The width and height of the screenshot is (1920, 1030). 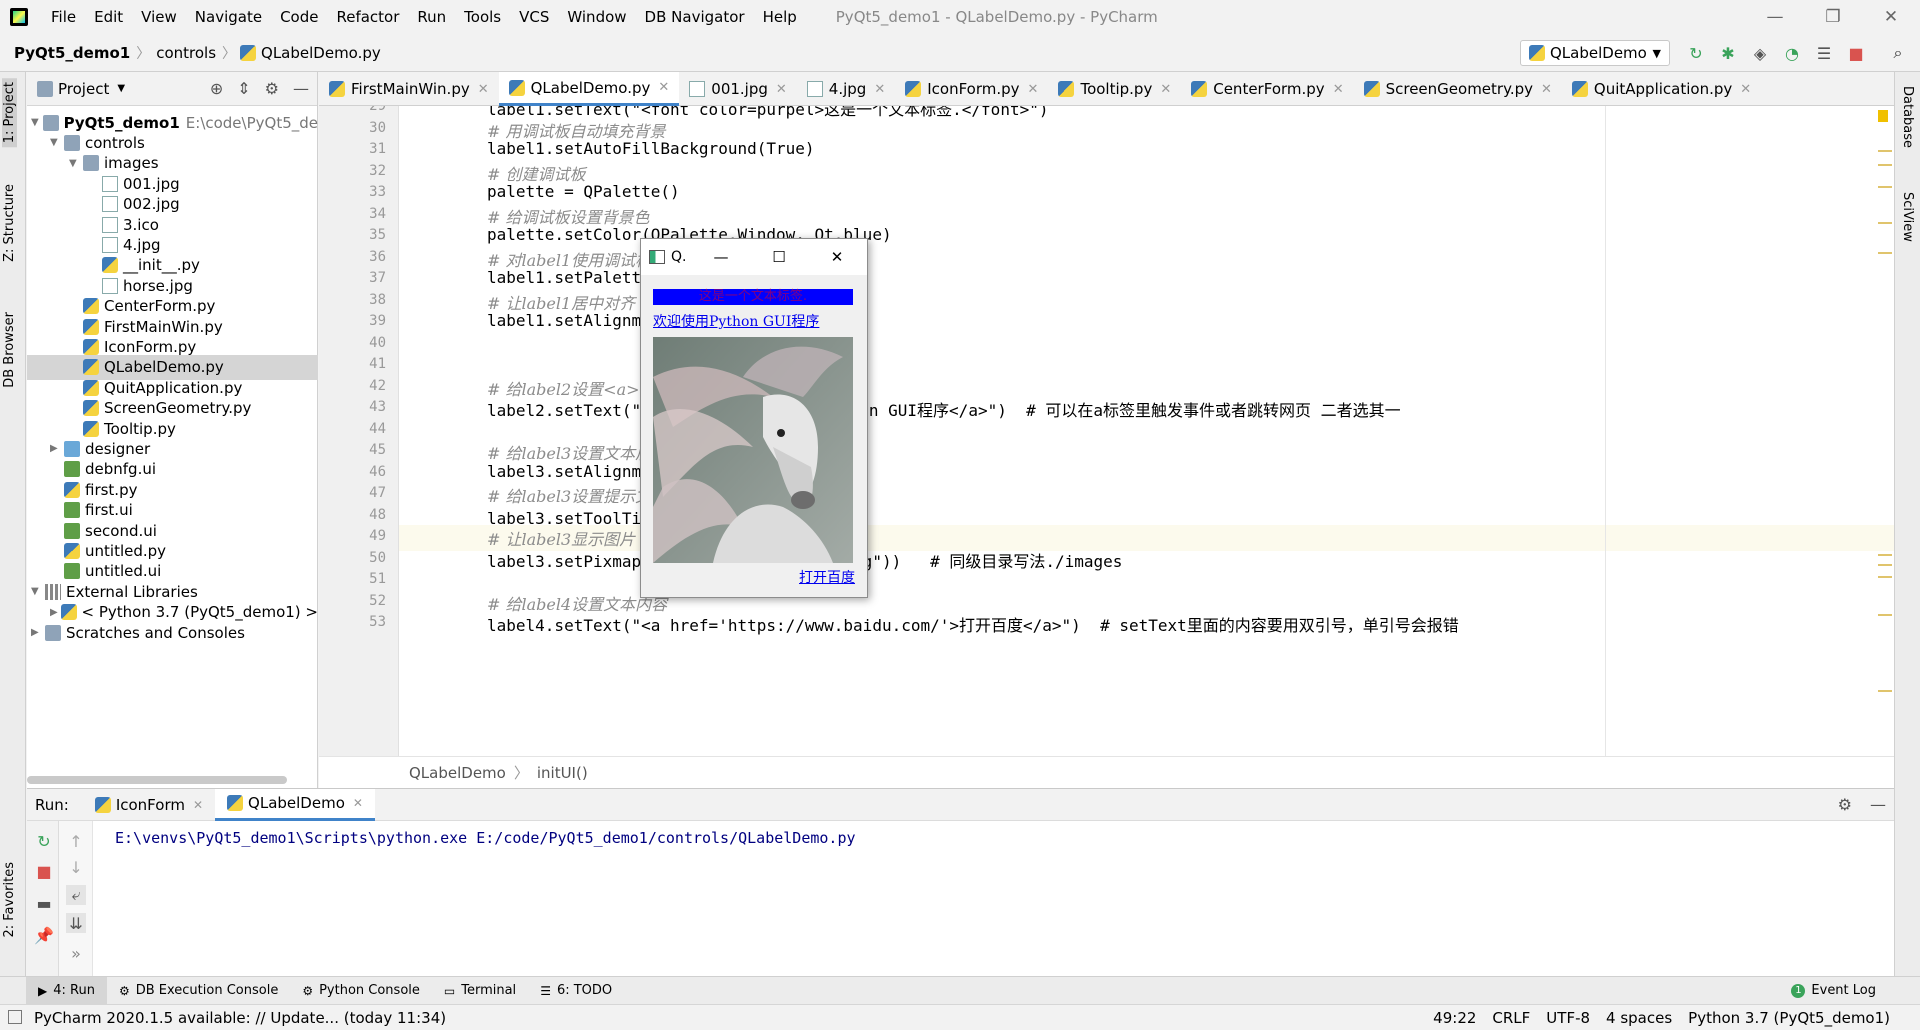 I want to click on layout-icon: ▬, so click(x=44, y=903).